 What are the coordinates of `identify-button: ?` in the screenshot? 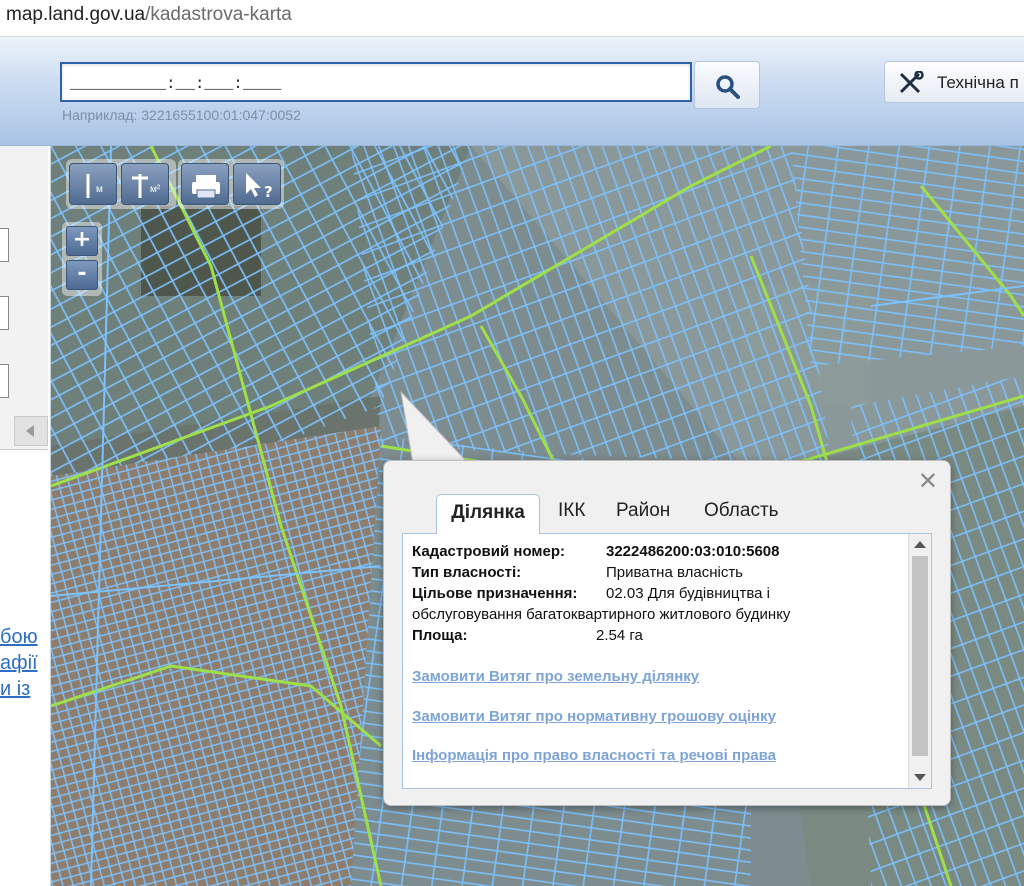 It's located at (257, 184).